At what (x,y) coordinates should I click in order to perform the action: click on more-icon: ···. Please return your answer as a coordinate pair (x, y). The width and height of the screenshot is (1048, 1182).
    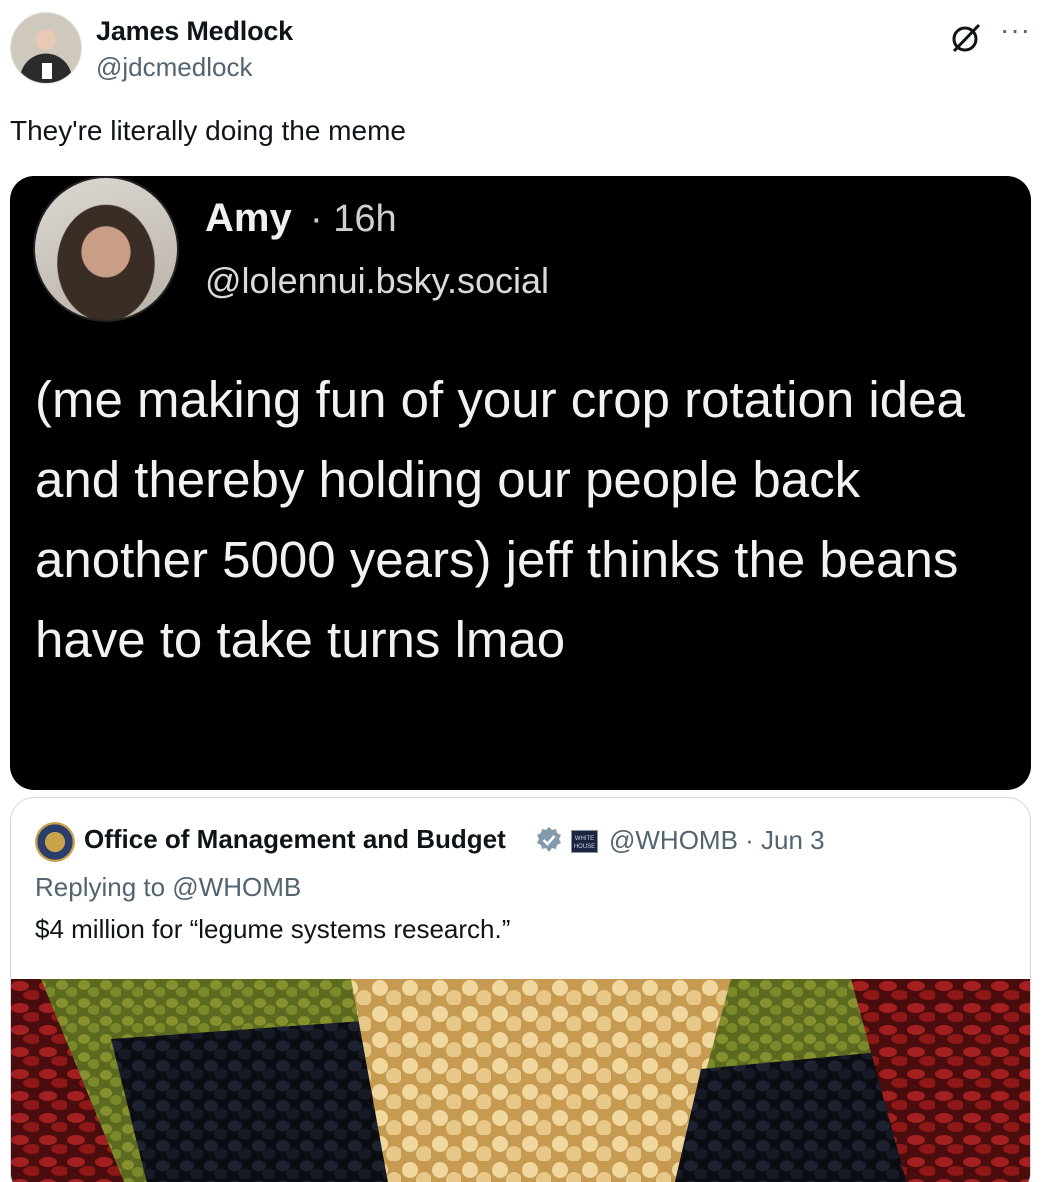
    Looking at the image, I should click on (1015, 30).